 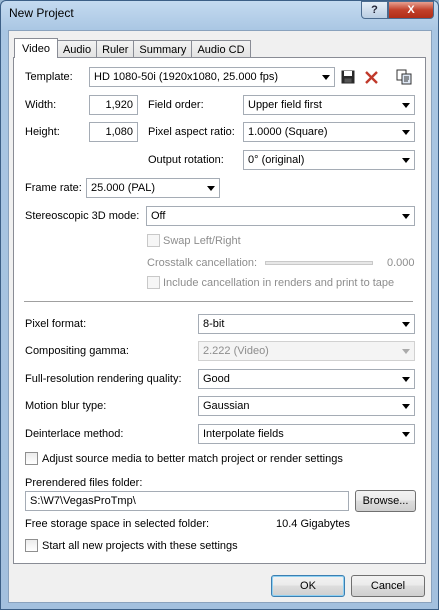 What do you see at coordinates (329, 160) in the screenshot?
I see `output-rotation-dropdown: 0° (original)` at bounding box center [329, 160].